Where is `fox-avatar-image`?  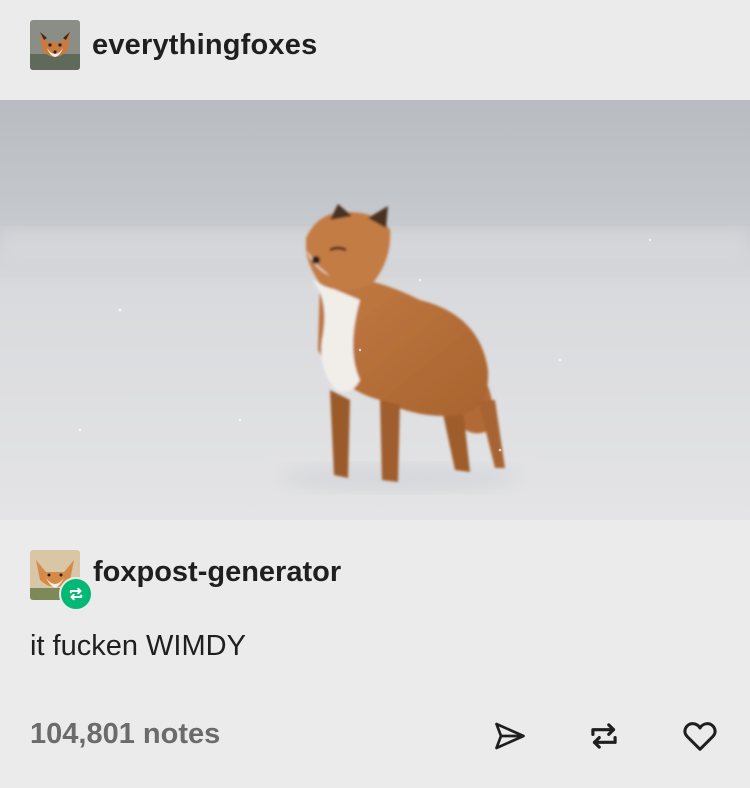
fox-avatar-image is located at coordinates (55, 45).